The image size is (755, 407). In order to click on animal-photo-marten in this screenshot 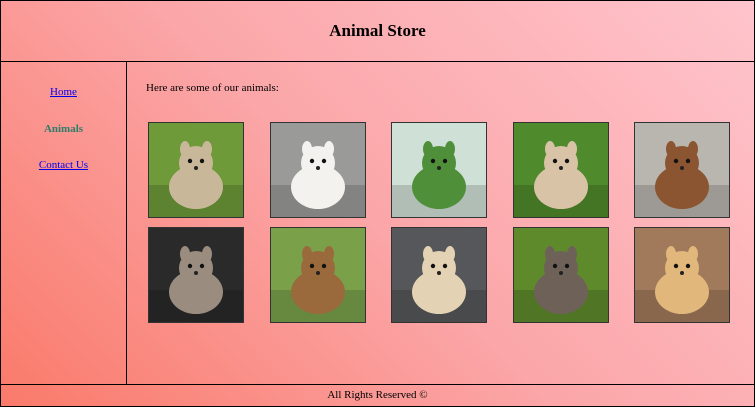, I will do `click(682, 170)`.